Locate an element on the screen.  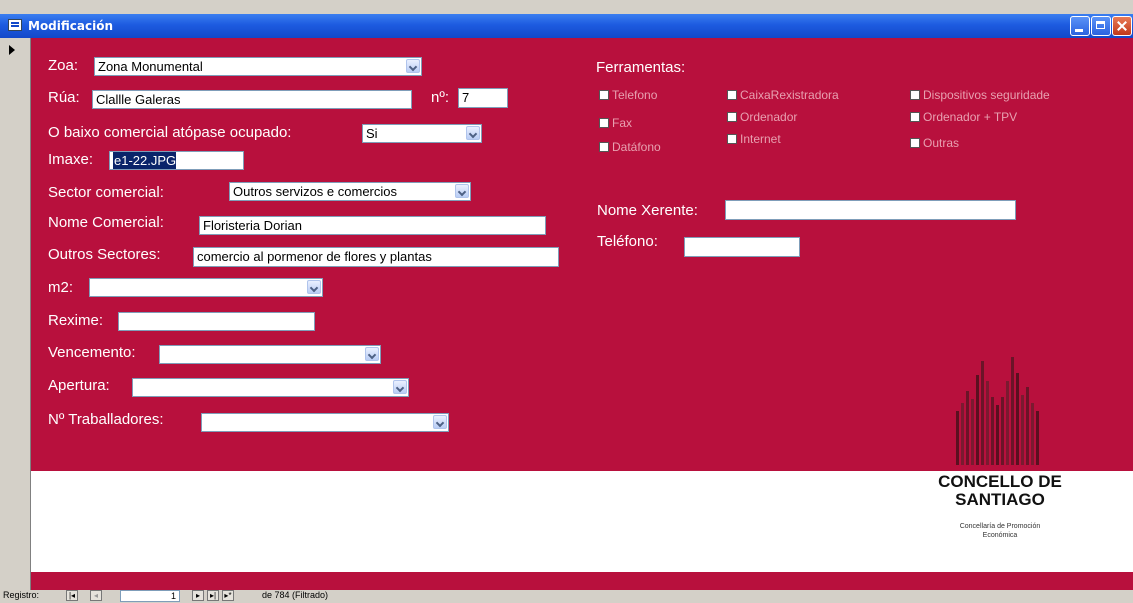
rexime-label: Rexime: is located at coordinates (76, 320).